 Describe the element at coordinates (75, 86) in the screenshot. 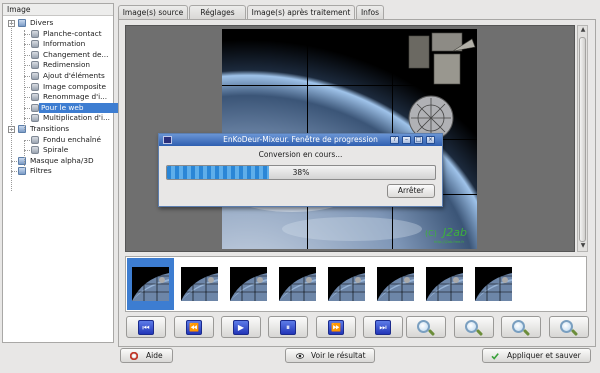

I see `tree-item-label: Image composite` at that location.